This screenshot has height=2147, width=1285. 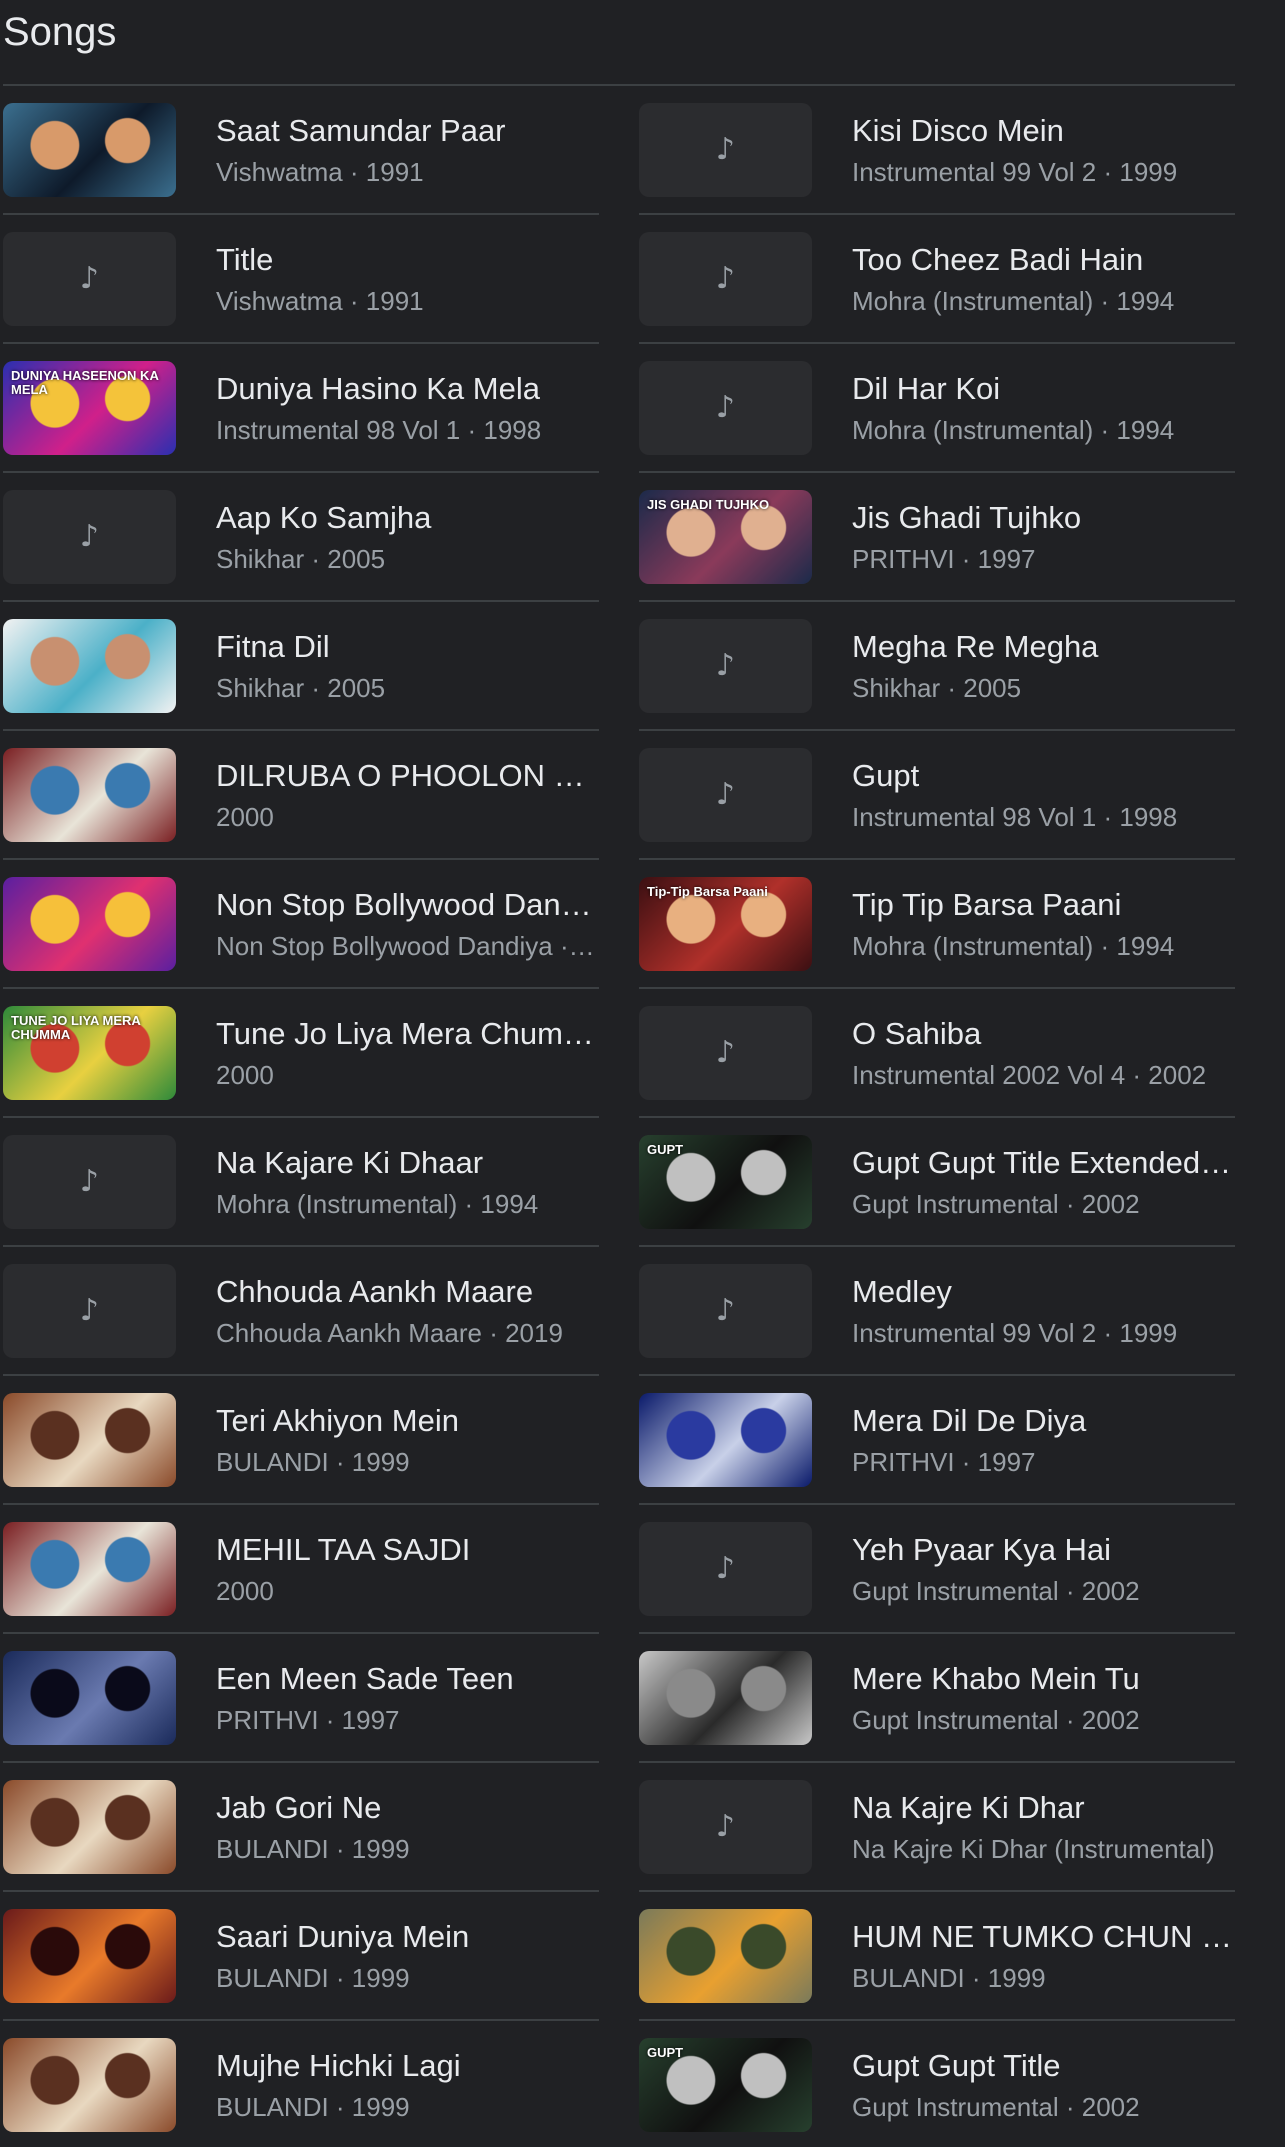 What do you see at coordinates (1043, 647) in the screenshot?
I see `song-title: Megha Re Megha` at bounding box center [1043, 647].